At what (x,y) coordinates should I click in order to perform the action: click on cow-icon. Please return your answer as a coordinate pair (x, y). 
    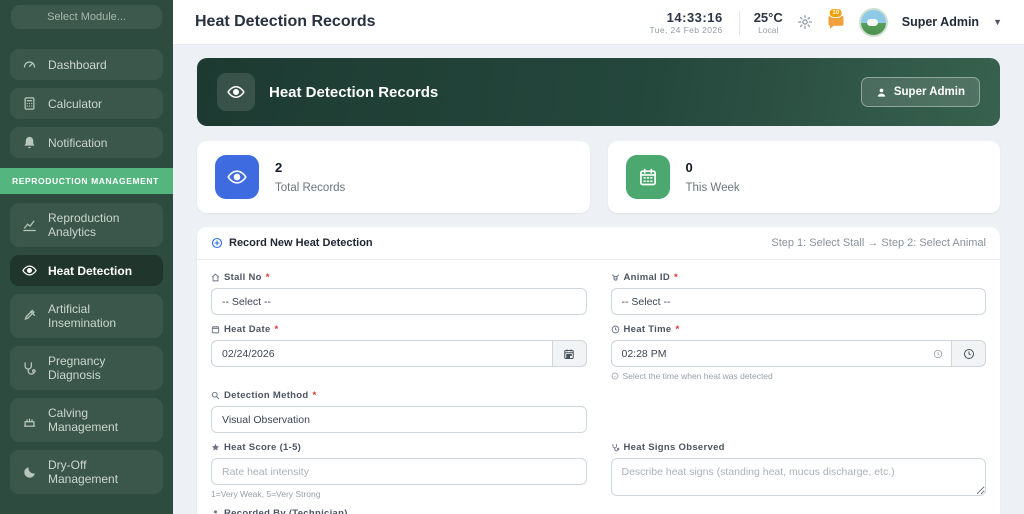
    Looking at the image, I should click on (615, 277).